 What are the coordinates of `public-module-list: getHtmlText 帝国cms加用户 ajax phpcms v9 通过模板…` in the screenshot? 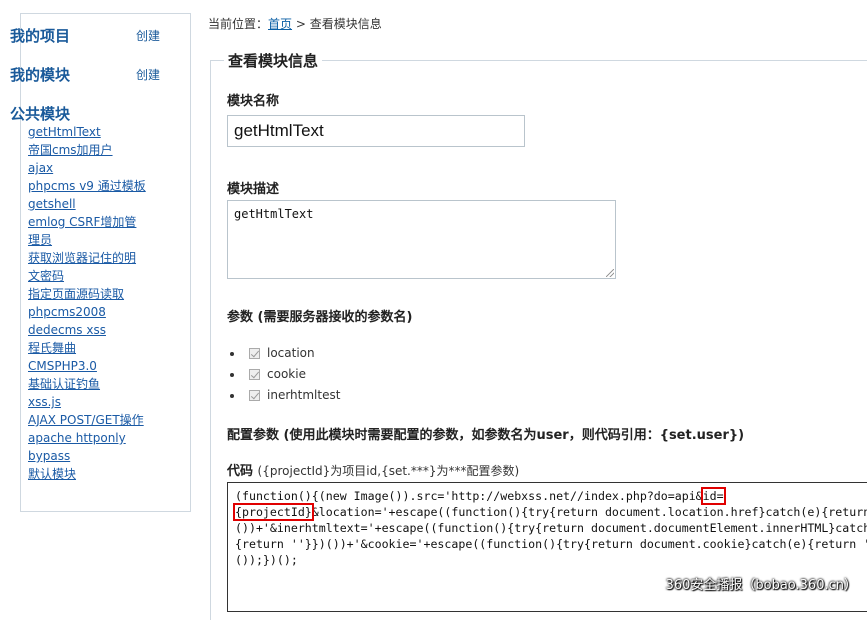 It's located at (93, 303).